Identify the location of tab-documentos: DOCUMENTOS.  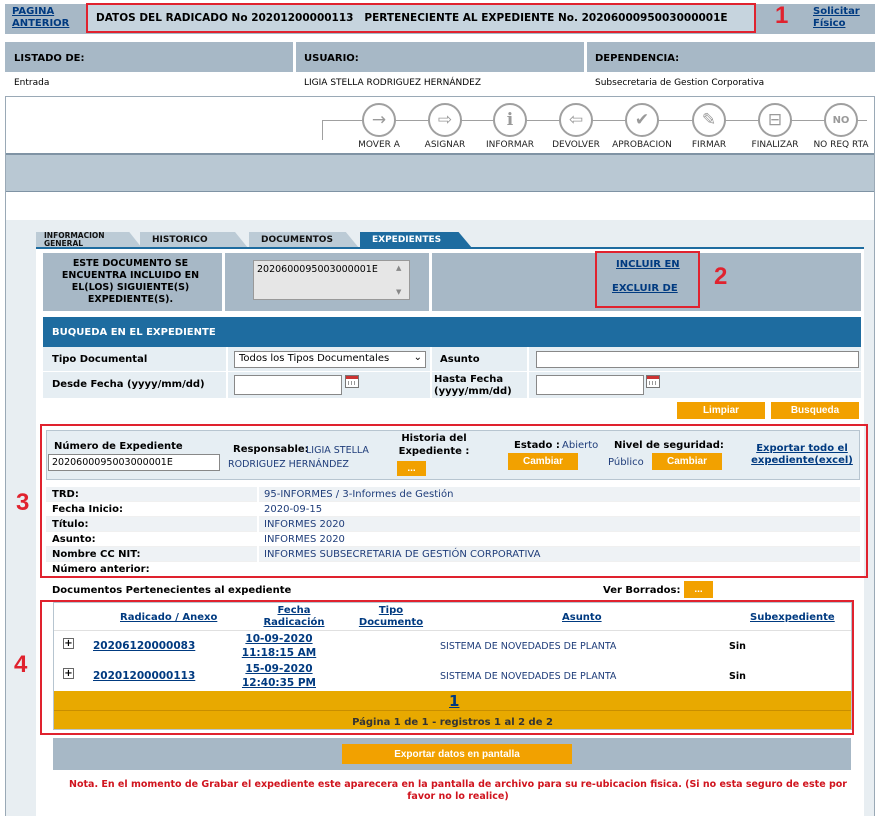
(304, 240).